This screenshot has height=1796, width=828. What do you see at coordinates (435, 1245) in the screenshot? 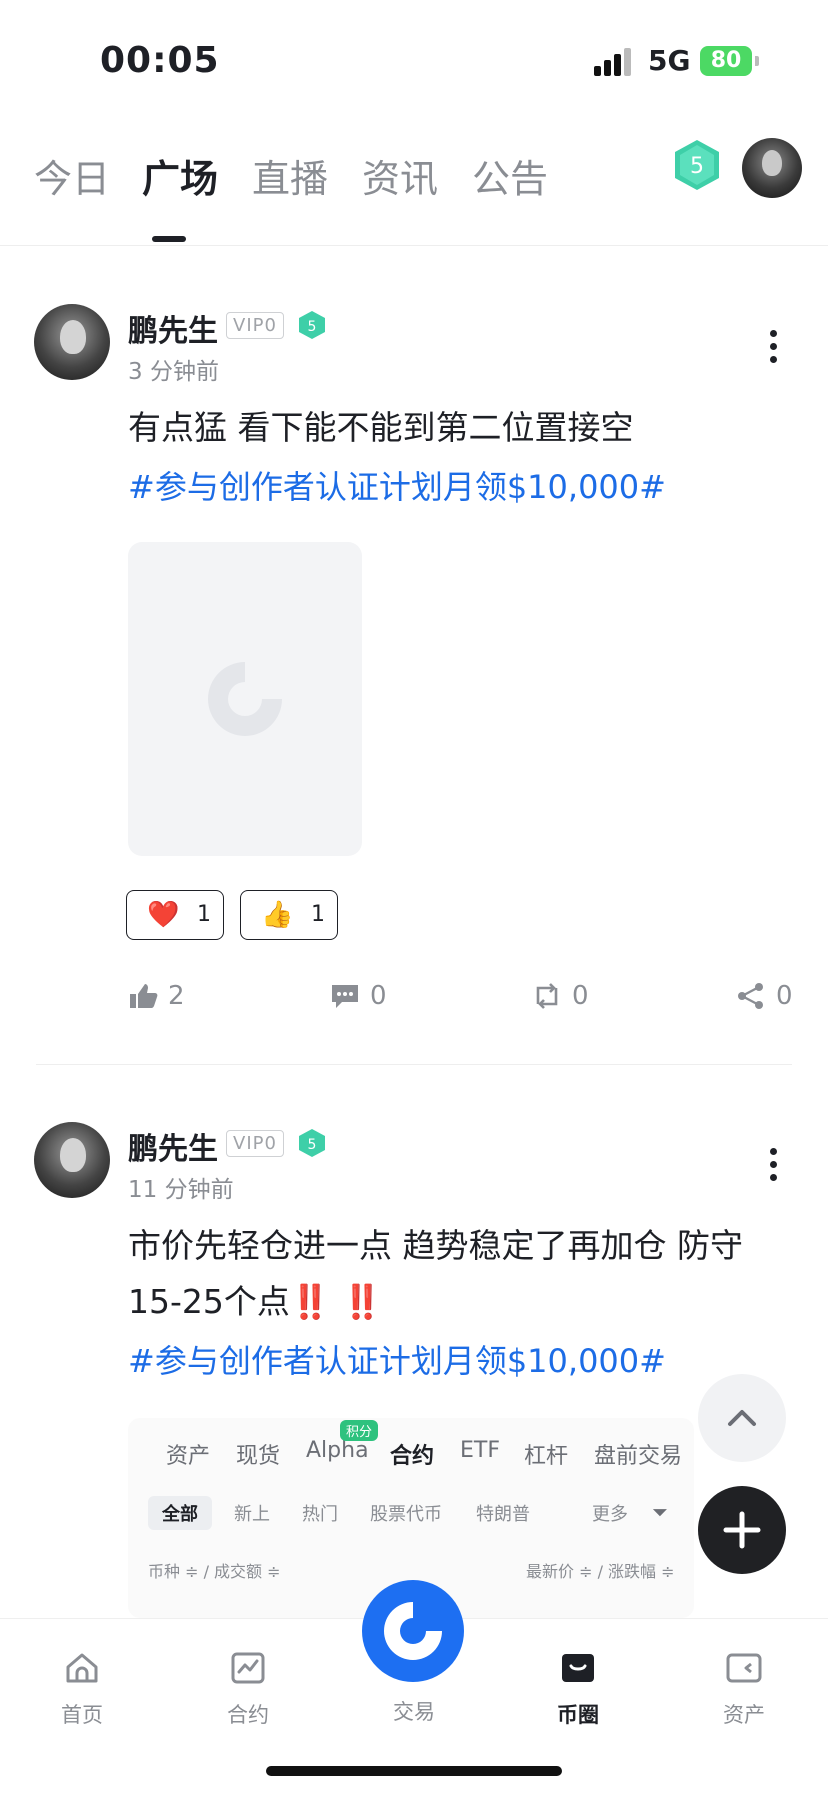
I see `post-content-line: 市价先轻仓进一点 趋势稳定了再加仓 防守` at bounding box center [435, 1245].